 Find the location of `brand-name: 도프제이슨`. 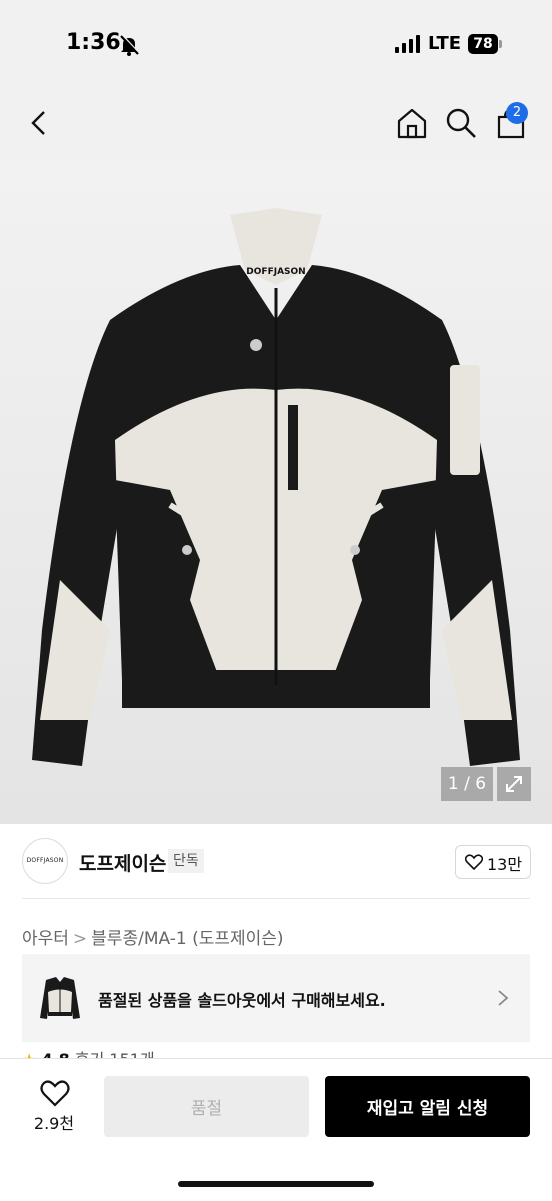

brand-name: 도프제이슨 is located at coordinates (122, 862).